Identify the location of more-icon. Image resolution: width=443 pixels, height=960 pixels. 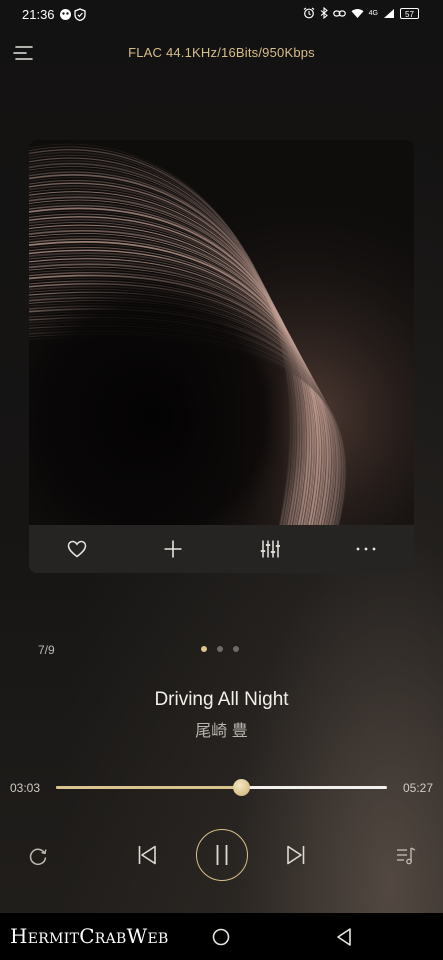
(366, 549).